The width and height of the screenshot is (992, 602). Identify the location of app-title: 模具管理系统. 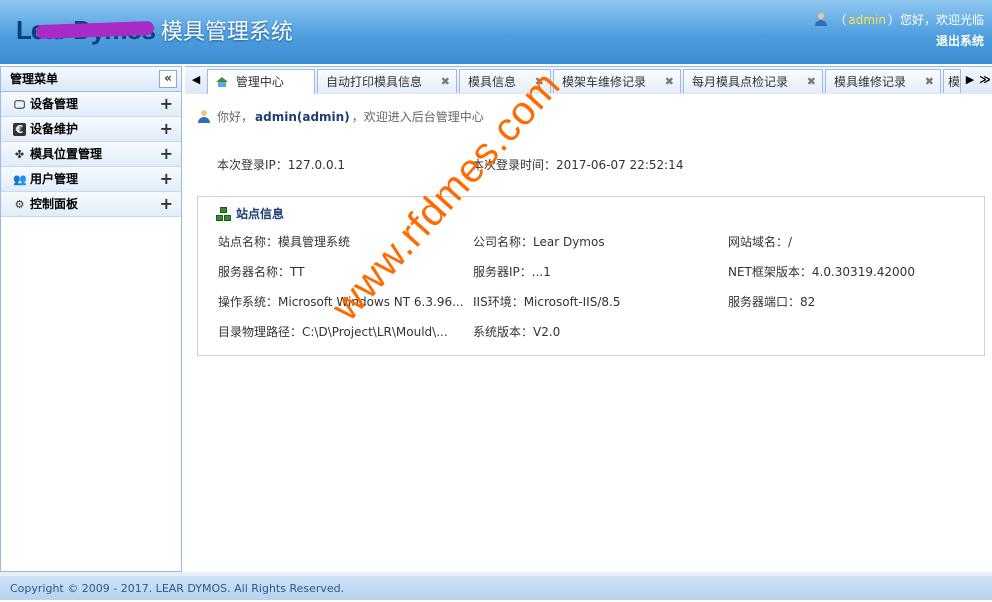
(226, 32).